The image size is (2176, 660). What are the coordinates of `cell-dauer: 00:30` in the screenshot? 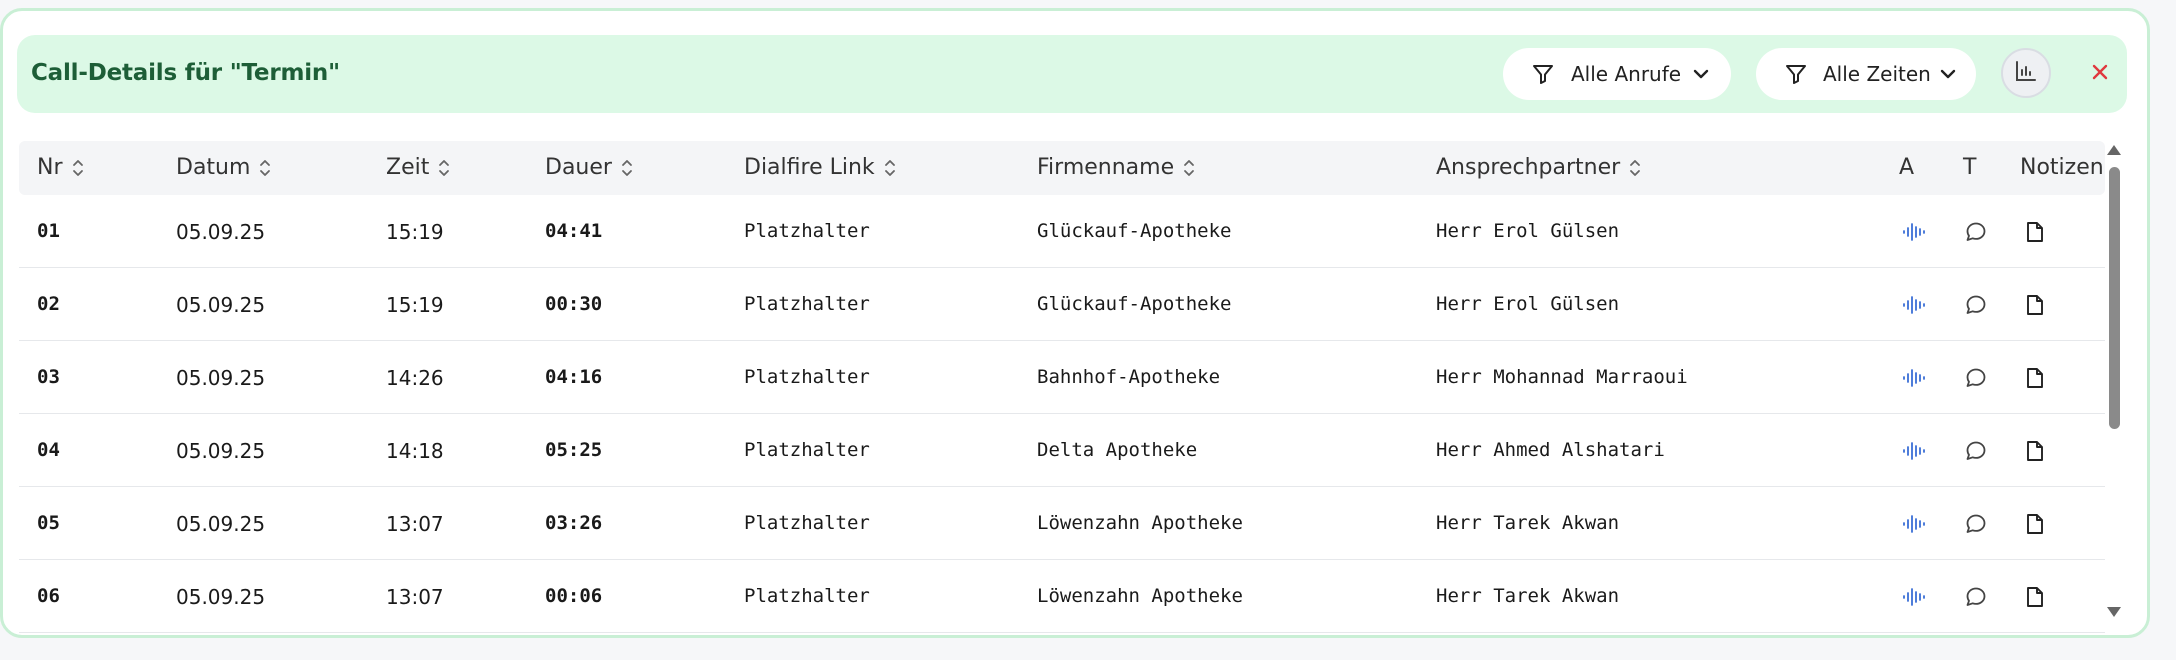 It's located at (574, 304).